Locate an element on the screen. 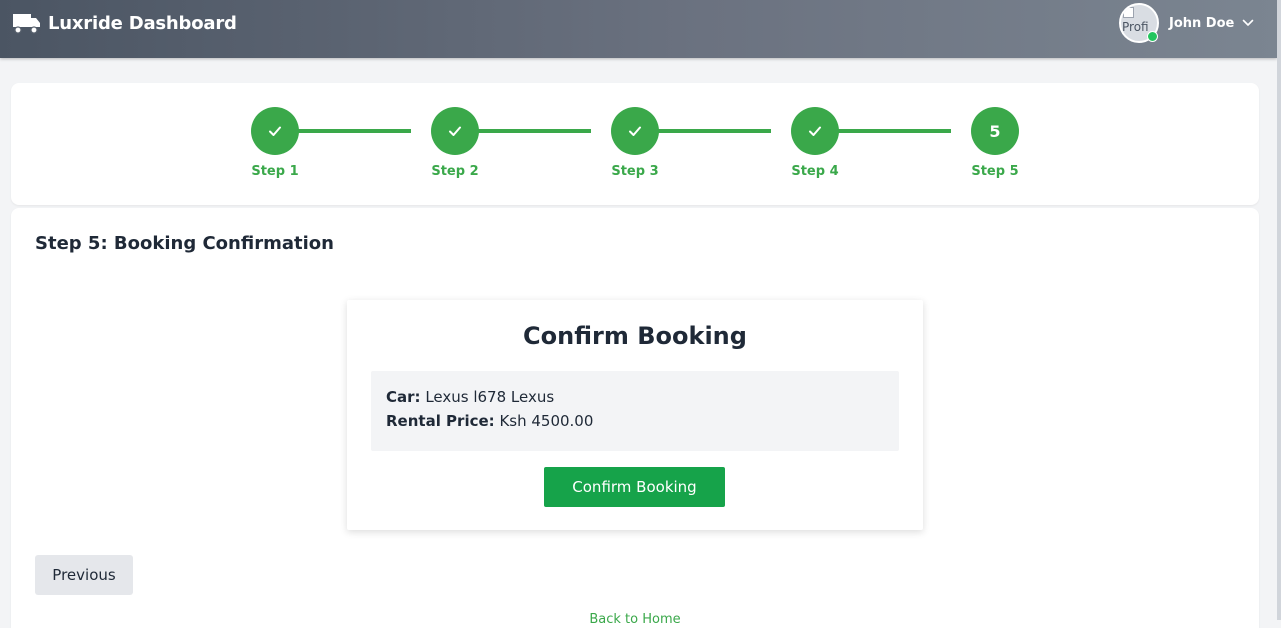  page-scrollbar is located at coordinates (1279, 310).